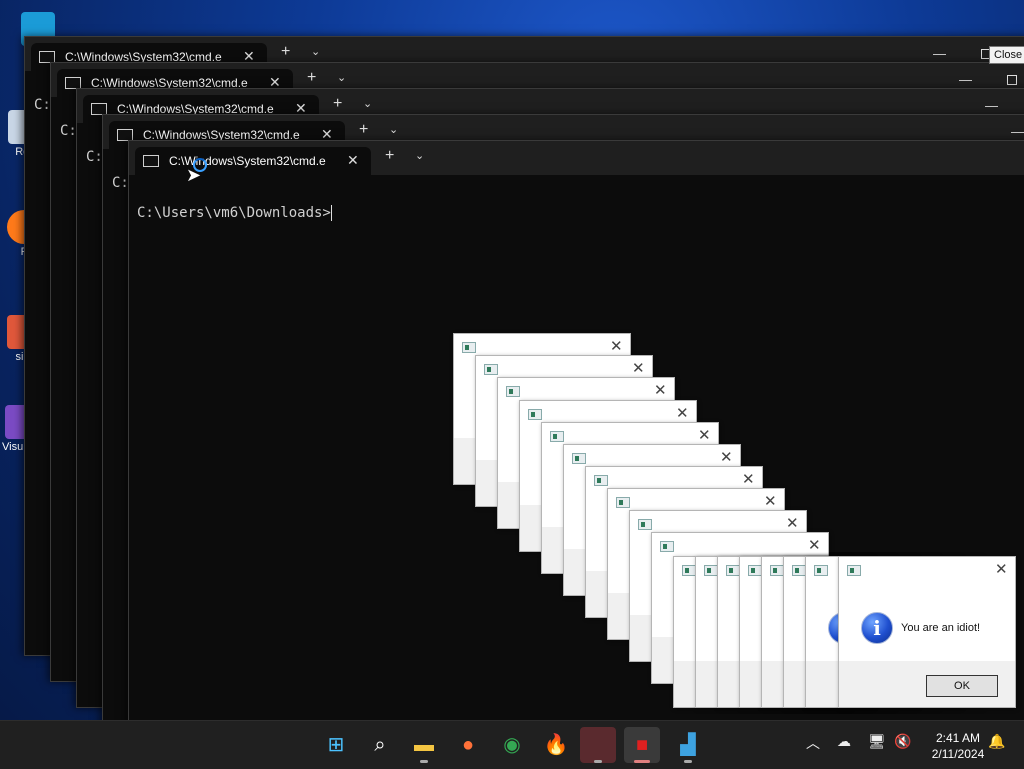  What do you see at coordinates (958, 746) in the screenshot?
I see `clock: 2:41 AM 2/11/2024` at bounding box center [958, 746].